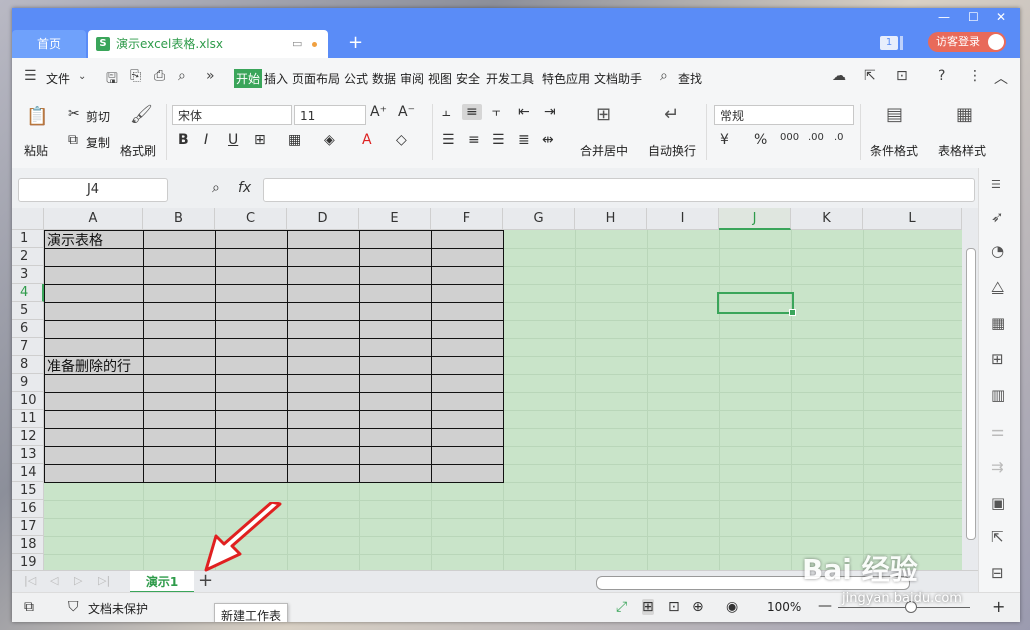 The width and height of the screenshot is (1030, 630). Describe the element at coordinates (997, 251) in the screenshot. I see `shapes-icon: ◔` at that location.